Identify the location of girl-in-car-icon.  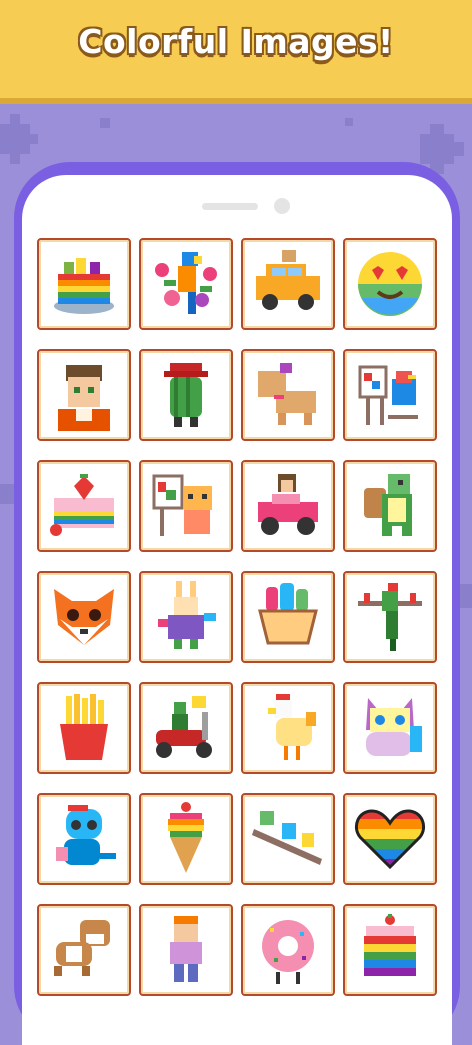
(288, 504).